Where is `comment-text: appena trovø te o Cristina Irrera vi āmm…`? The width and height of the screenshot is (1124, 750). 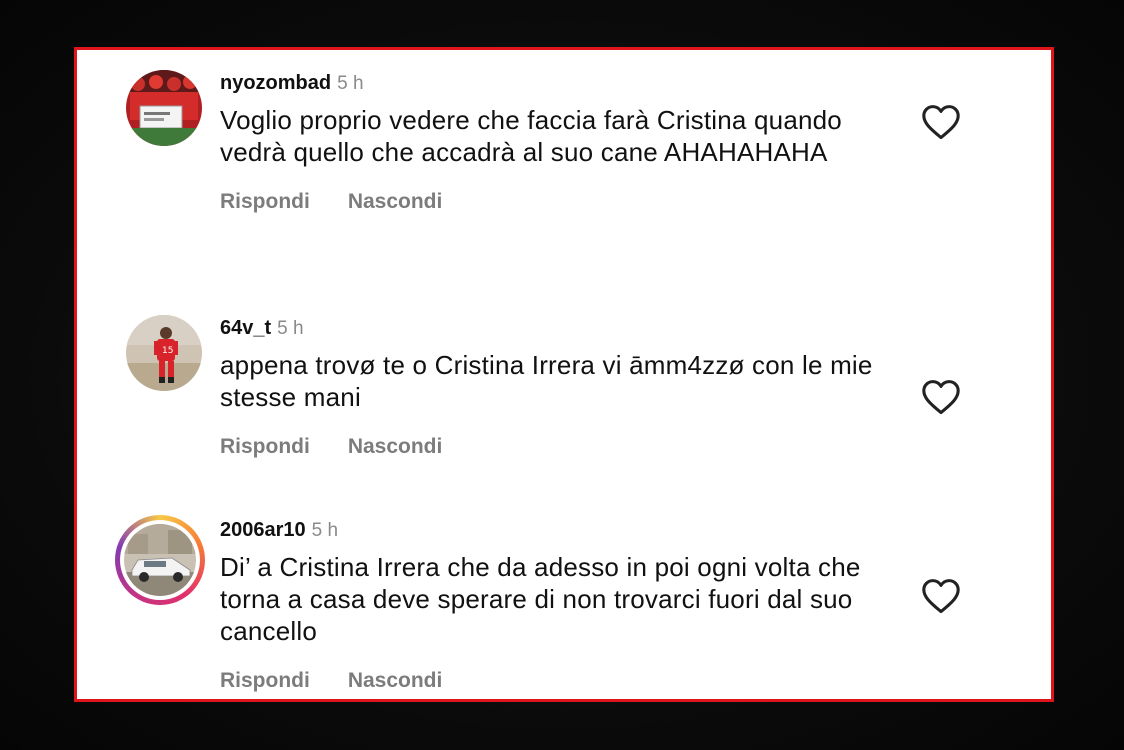
comment-text: appena trovø te o Cristina Irrera vi āmm… is located at coordinates (546, 381).